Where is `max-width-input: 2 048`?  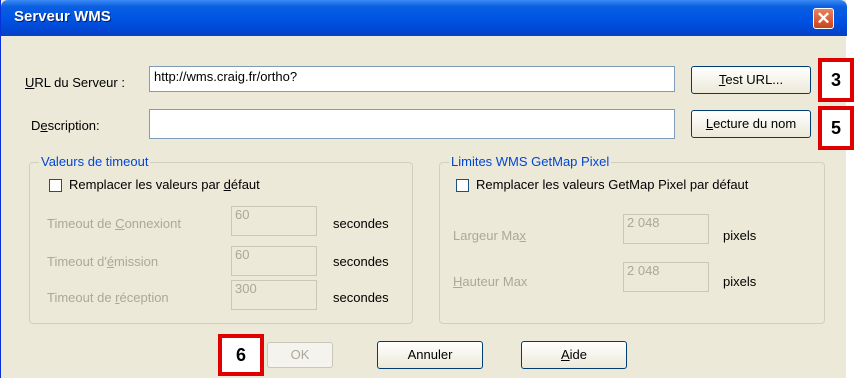 max-width-input: 2 048 is located at coordinates (666, 229).